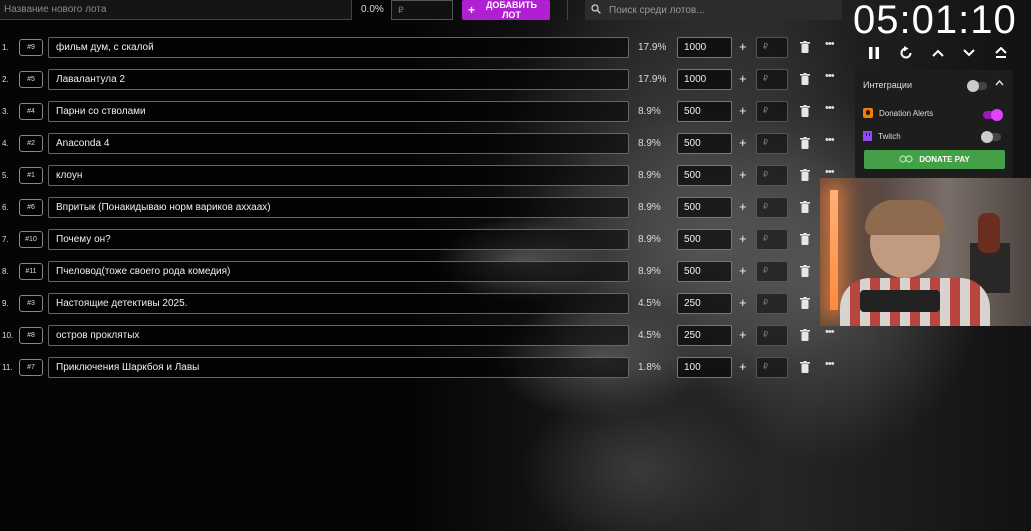 Image resolution: width=1031 pixels, height=531 pixels. What do you see at coordinates (567, 10) in the screenshot?
I see `divider` at bounding box center [567, 10].